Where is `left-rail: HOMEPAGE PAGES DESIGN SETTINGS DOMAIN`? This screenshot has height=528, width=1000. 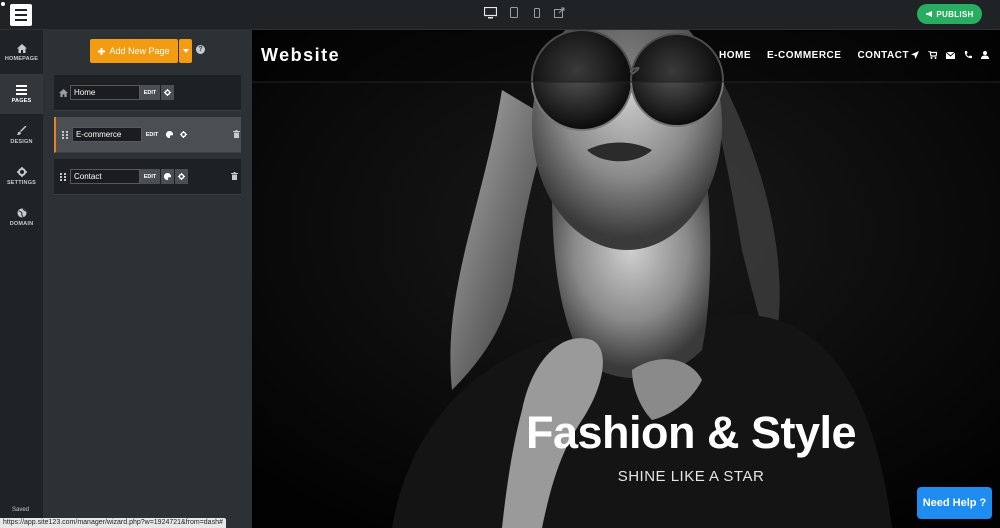 left-rail: HOMEPAGE PAGES DESIGN SETTINGS DOMAIN is located at coordinates (21, 279).